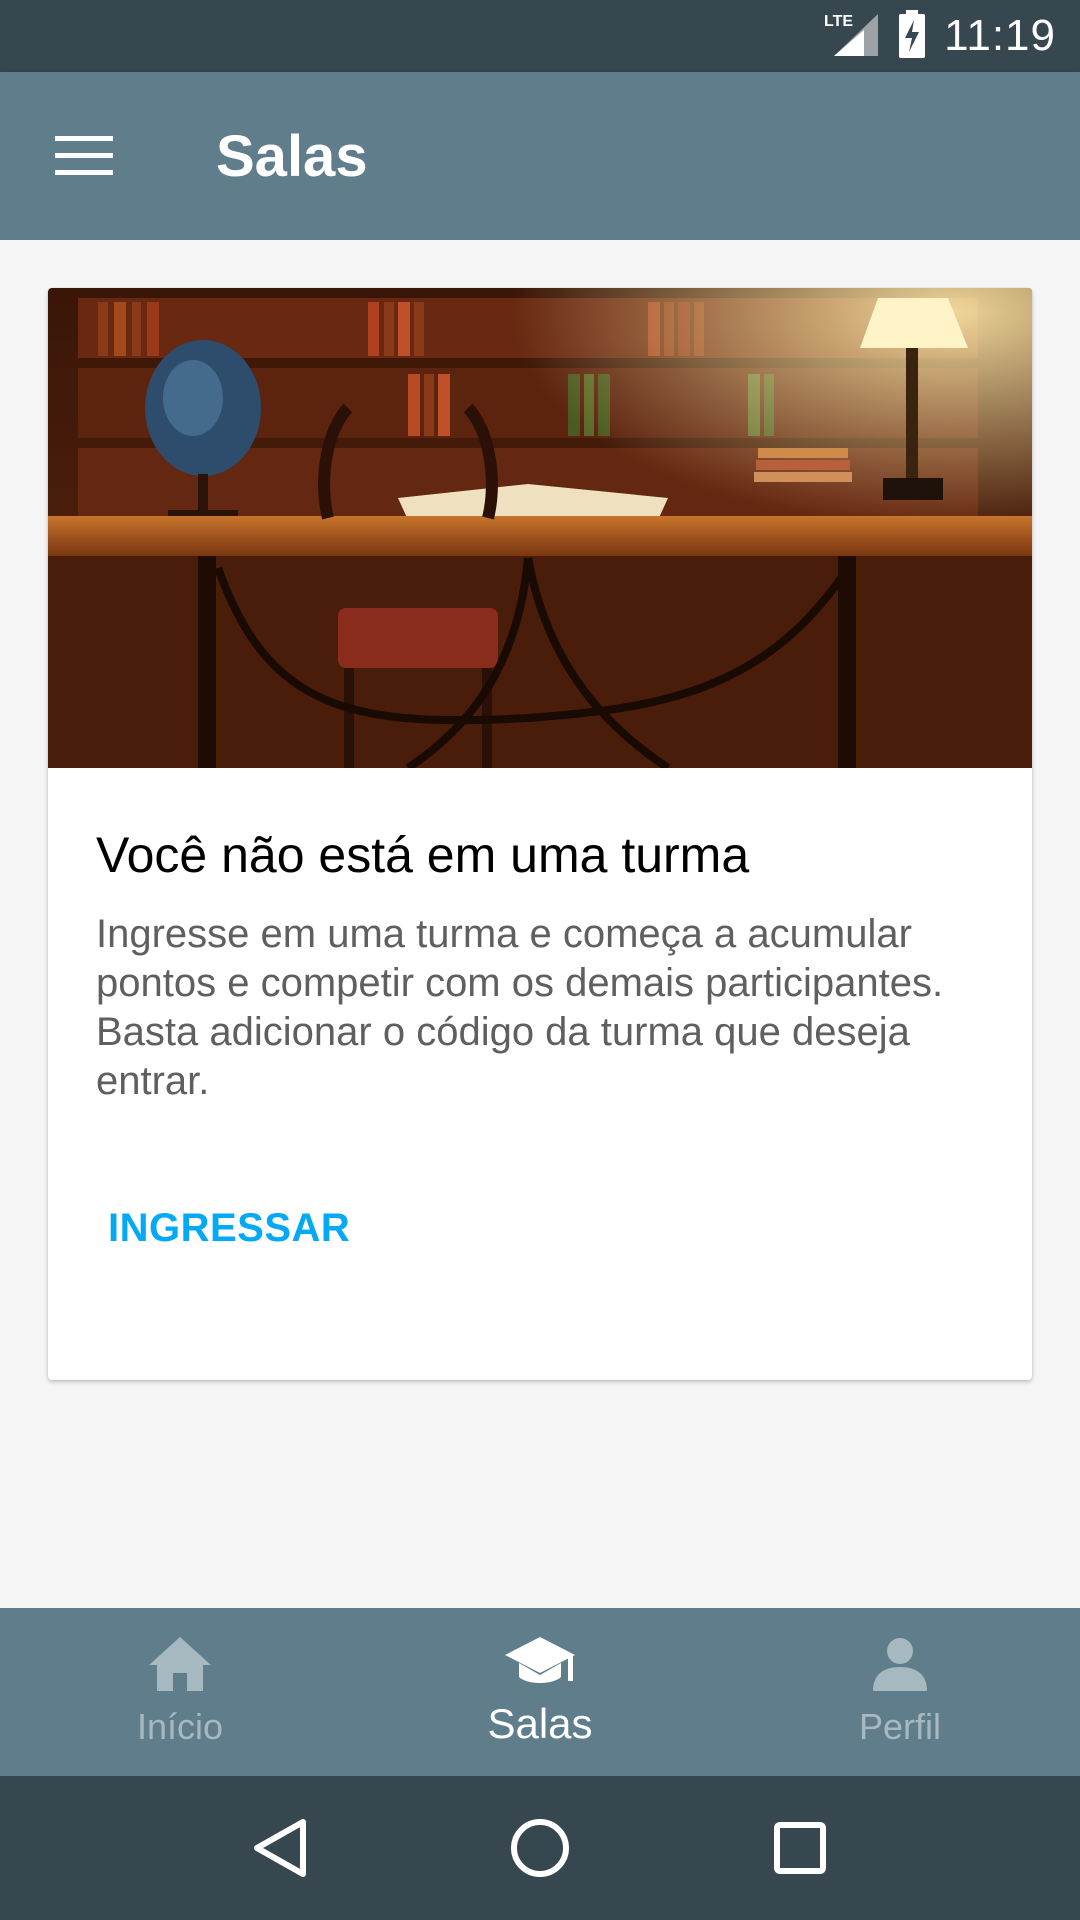 The image size is (1080, 1920). What do you see at coordinates (280, 1848) in the screenshot?
I see `back-icon` at bounding box center [280, 1848].